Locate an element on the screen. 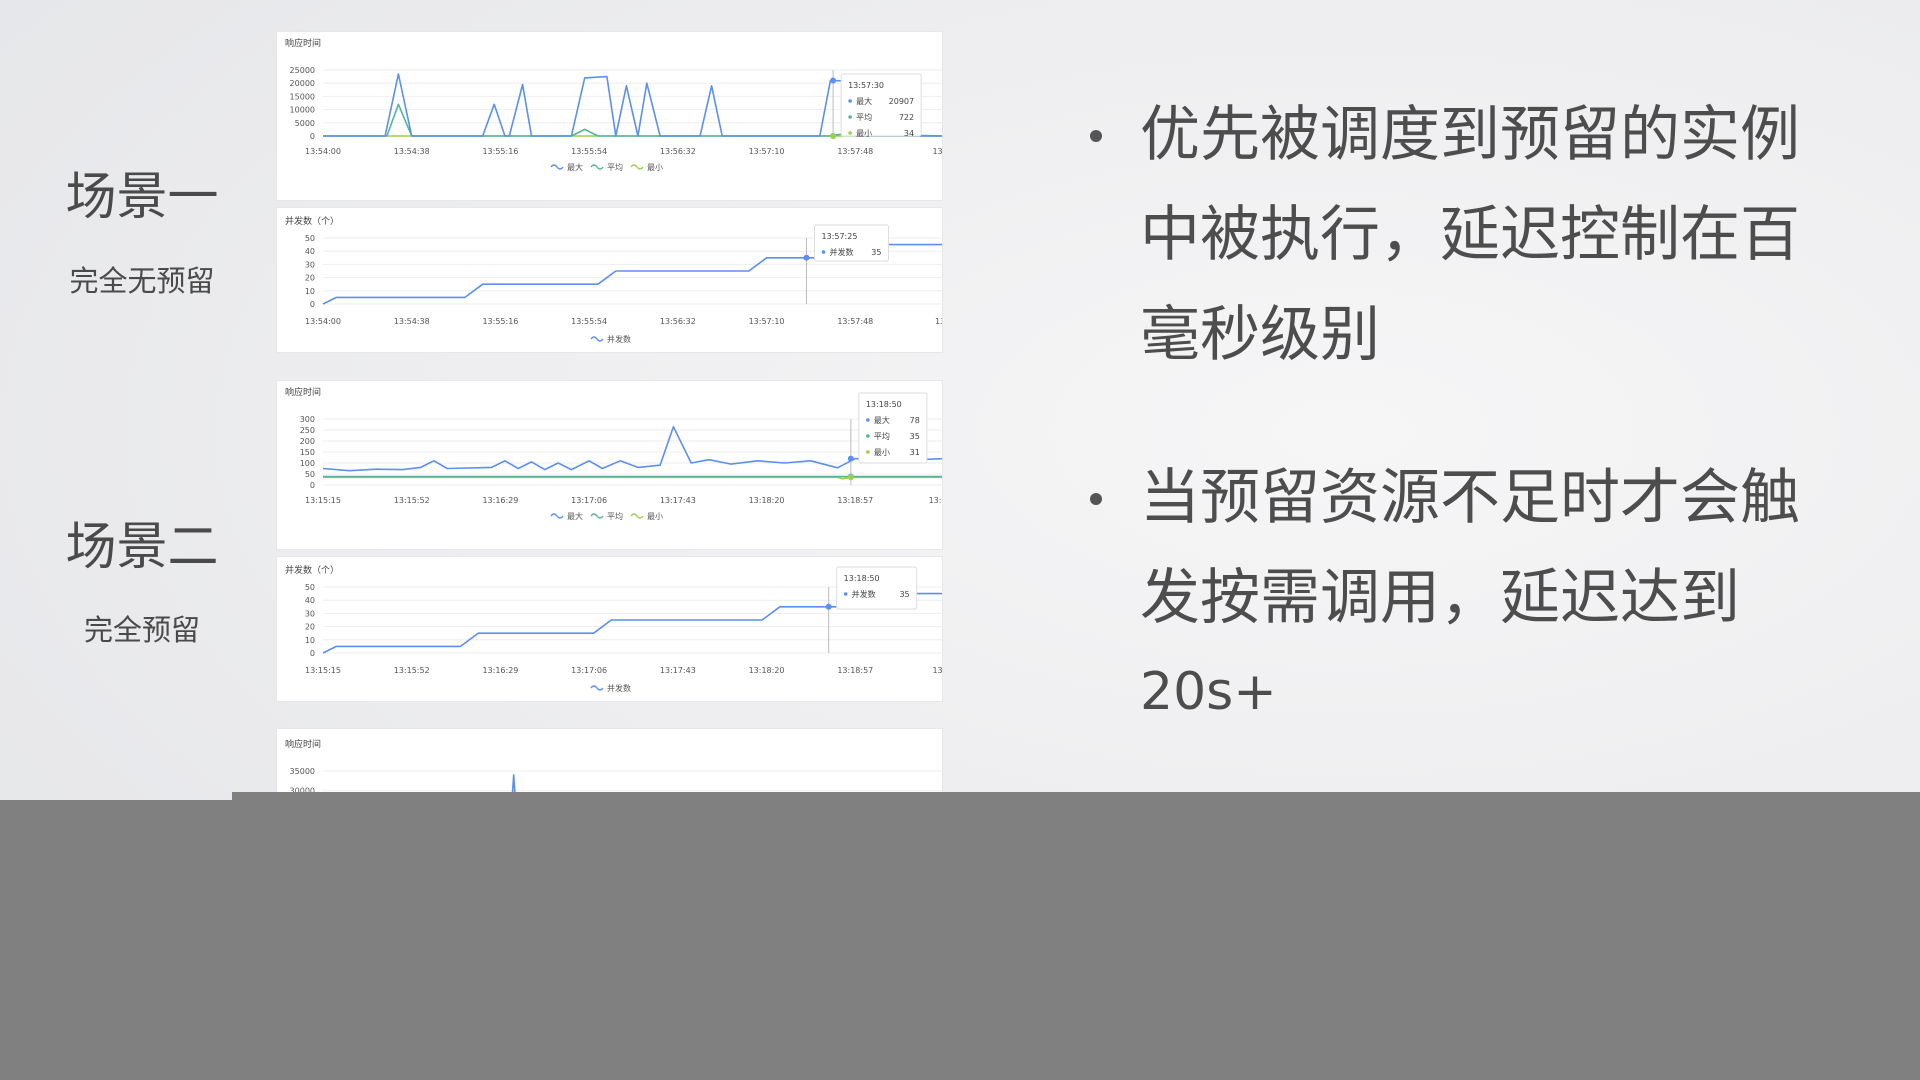  y-tick-label: 150 is located at coordinates (307, 452).